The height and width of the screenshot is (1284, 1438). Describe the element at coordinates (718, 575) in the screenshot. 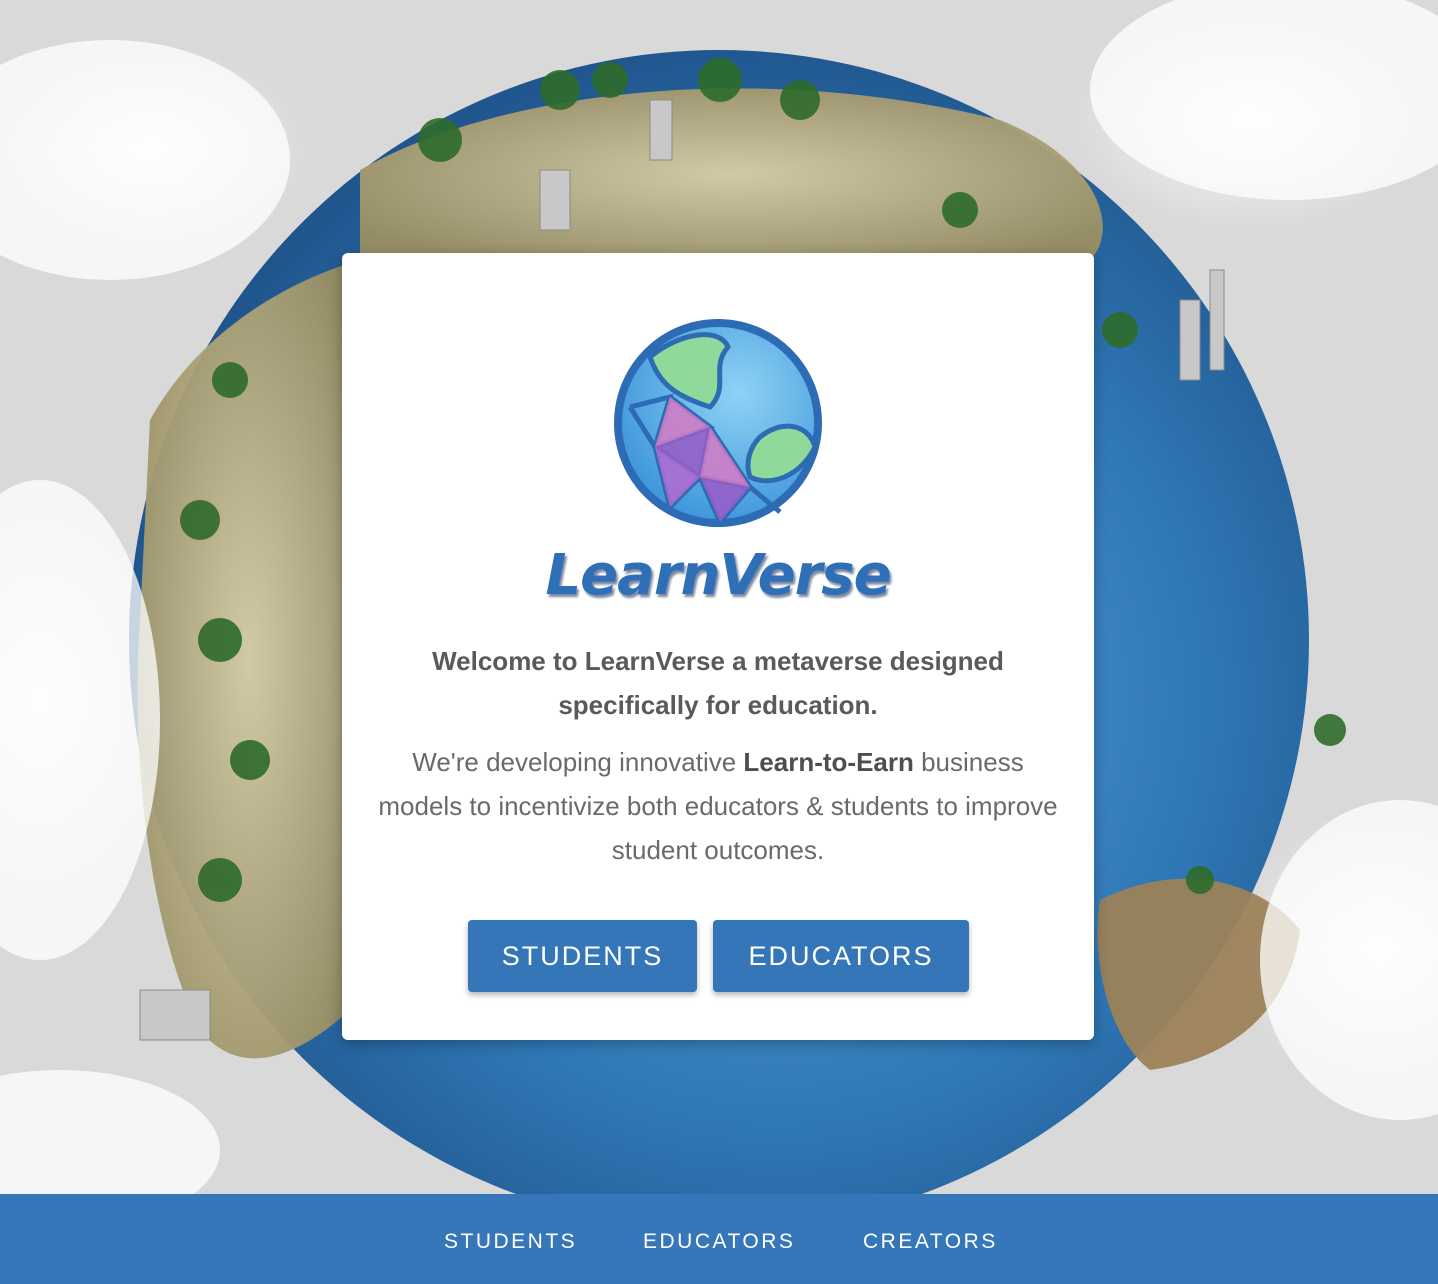

I see `brand-wordmark: LearnVerse` at that location.